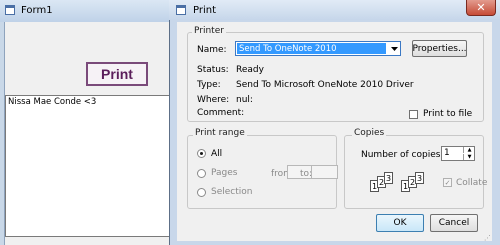 This screenshot has width=500, height=245. I want to click on copies-label: Copies, so click(369, 133).